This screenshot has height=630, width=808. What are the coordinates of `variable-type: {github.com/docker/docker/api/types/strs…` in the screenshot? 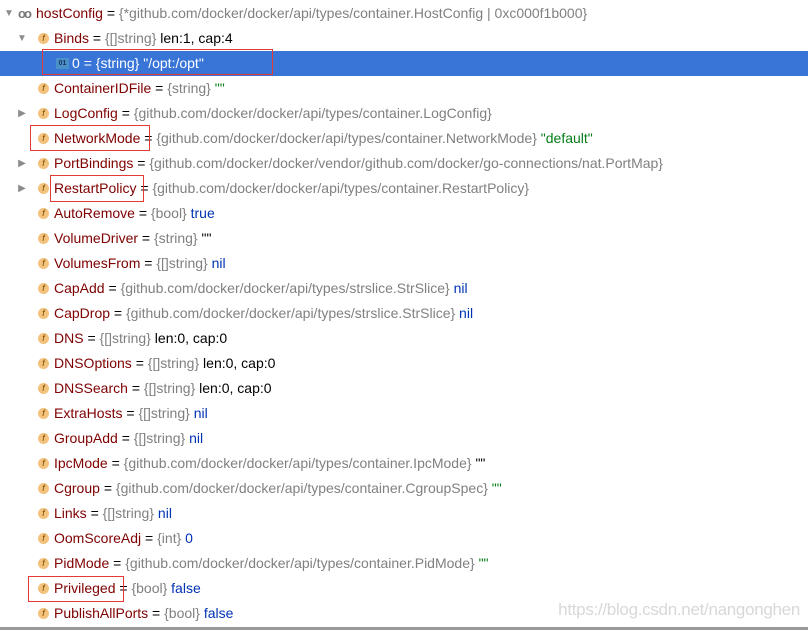 It's located at (285, 288).